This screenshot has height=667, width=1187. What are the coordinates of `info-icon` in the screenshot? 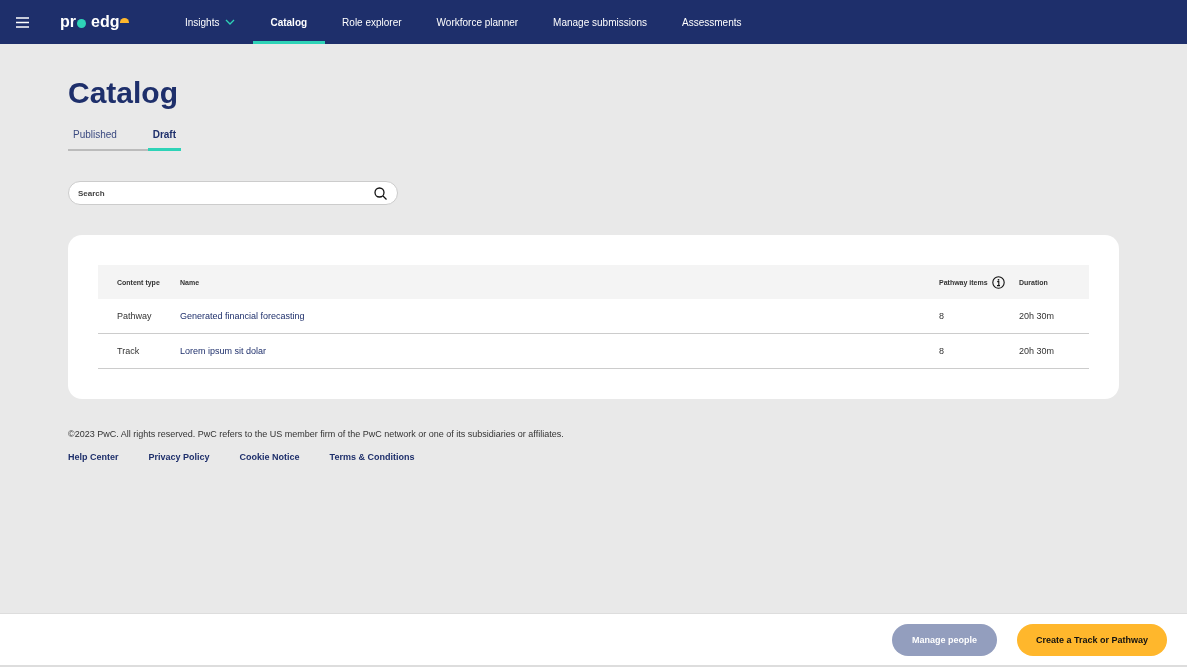 It's located at (998, 282).